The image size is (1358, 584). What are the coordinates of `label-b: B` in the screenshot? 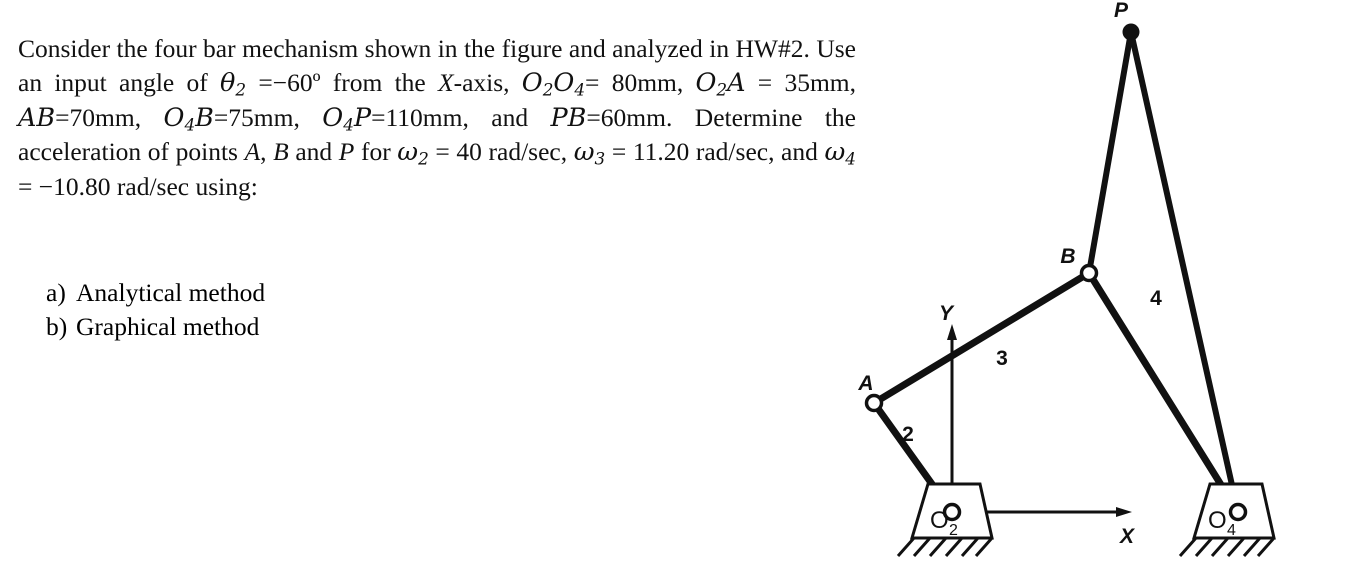 It's located at (1067, 256).